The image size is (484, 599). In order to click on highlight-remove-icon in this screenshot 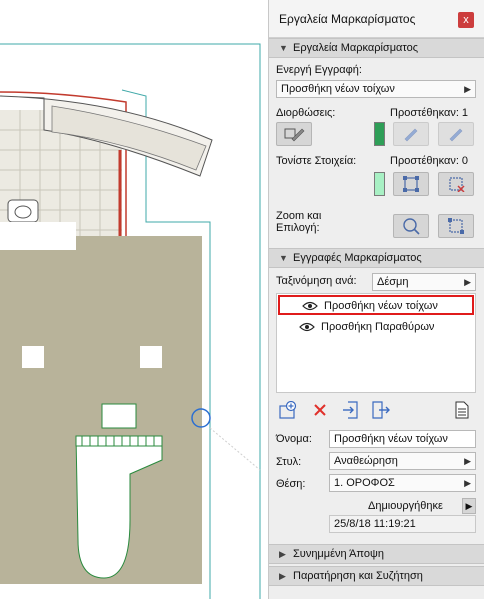, I will do `click(457, 184)`.